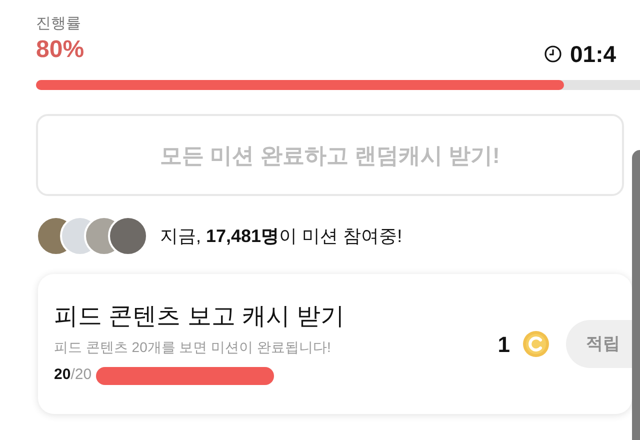 This screenshot has width=640, height=440. What do you see at coordinates (192, 348) in the screenshot?
I see `mission-description: 피드 콘텐츠 20개를 보면 미션이 완료됩니다!` at bounding box center [192, 348].